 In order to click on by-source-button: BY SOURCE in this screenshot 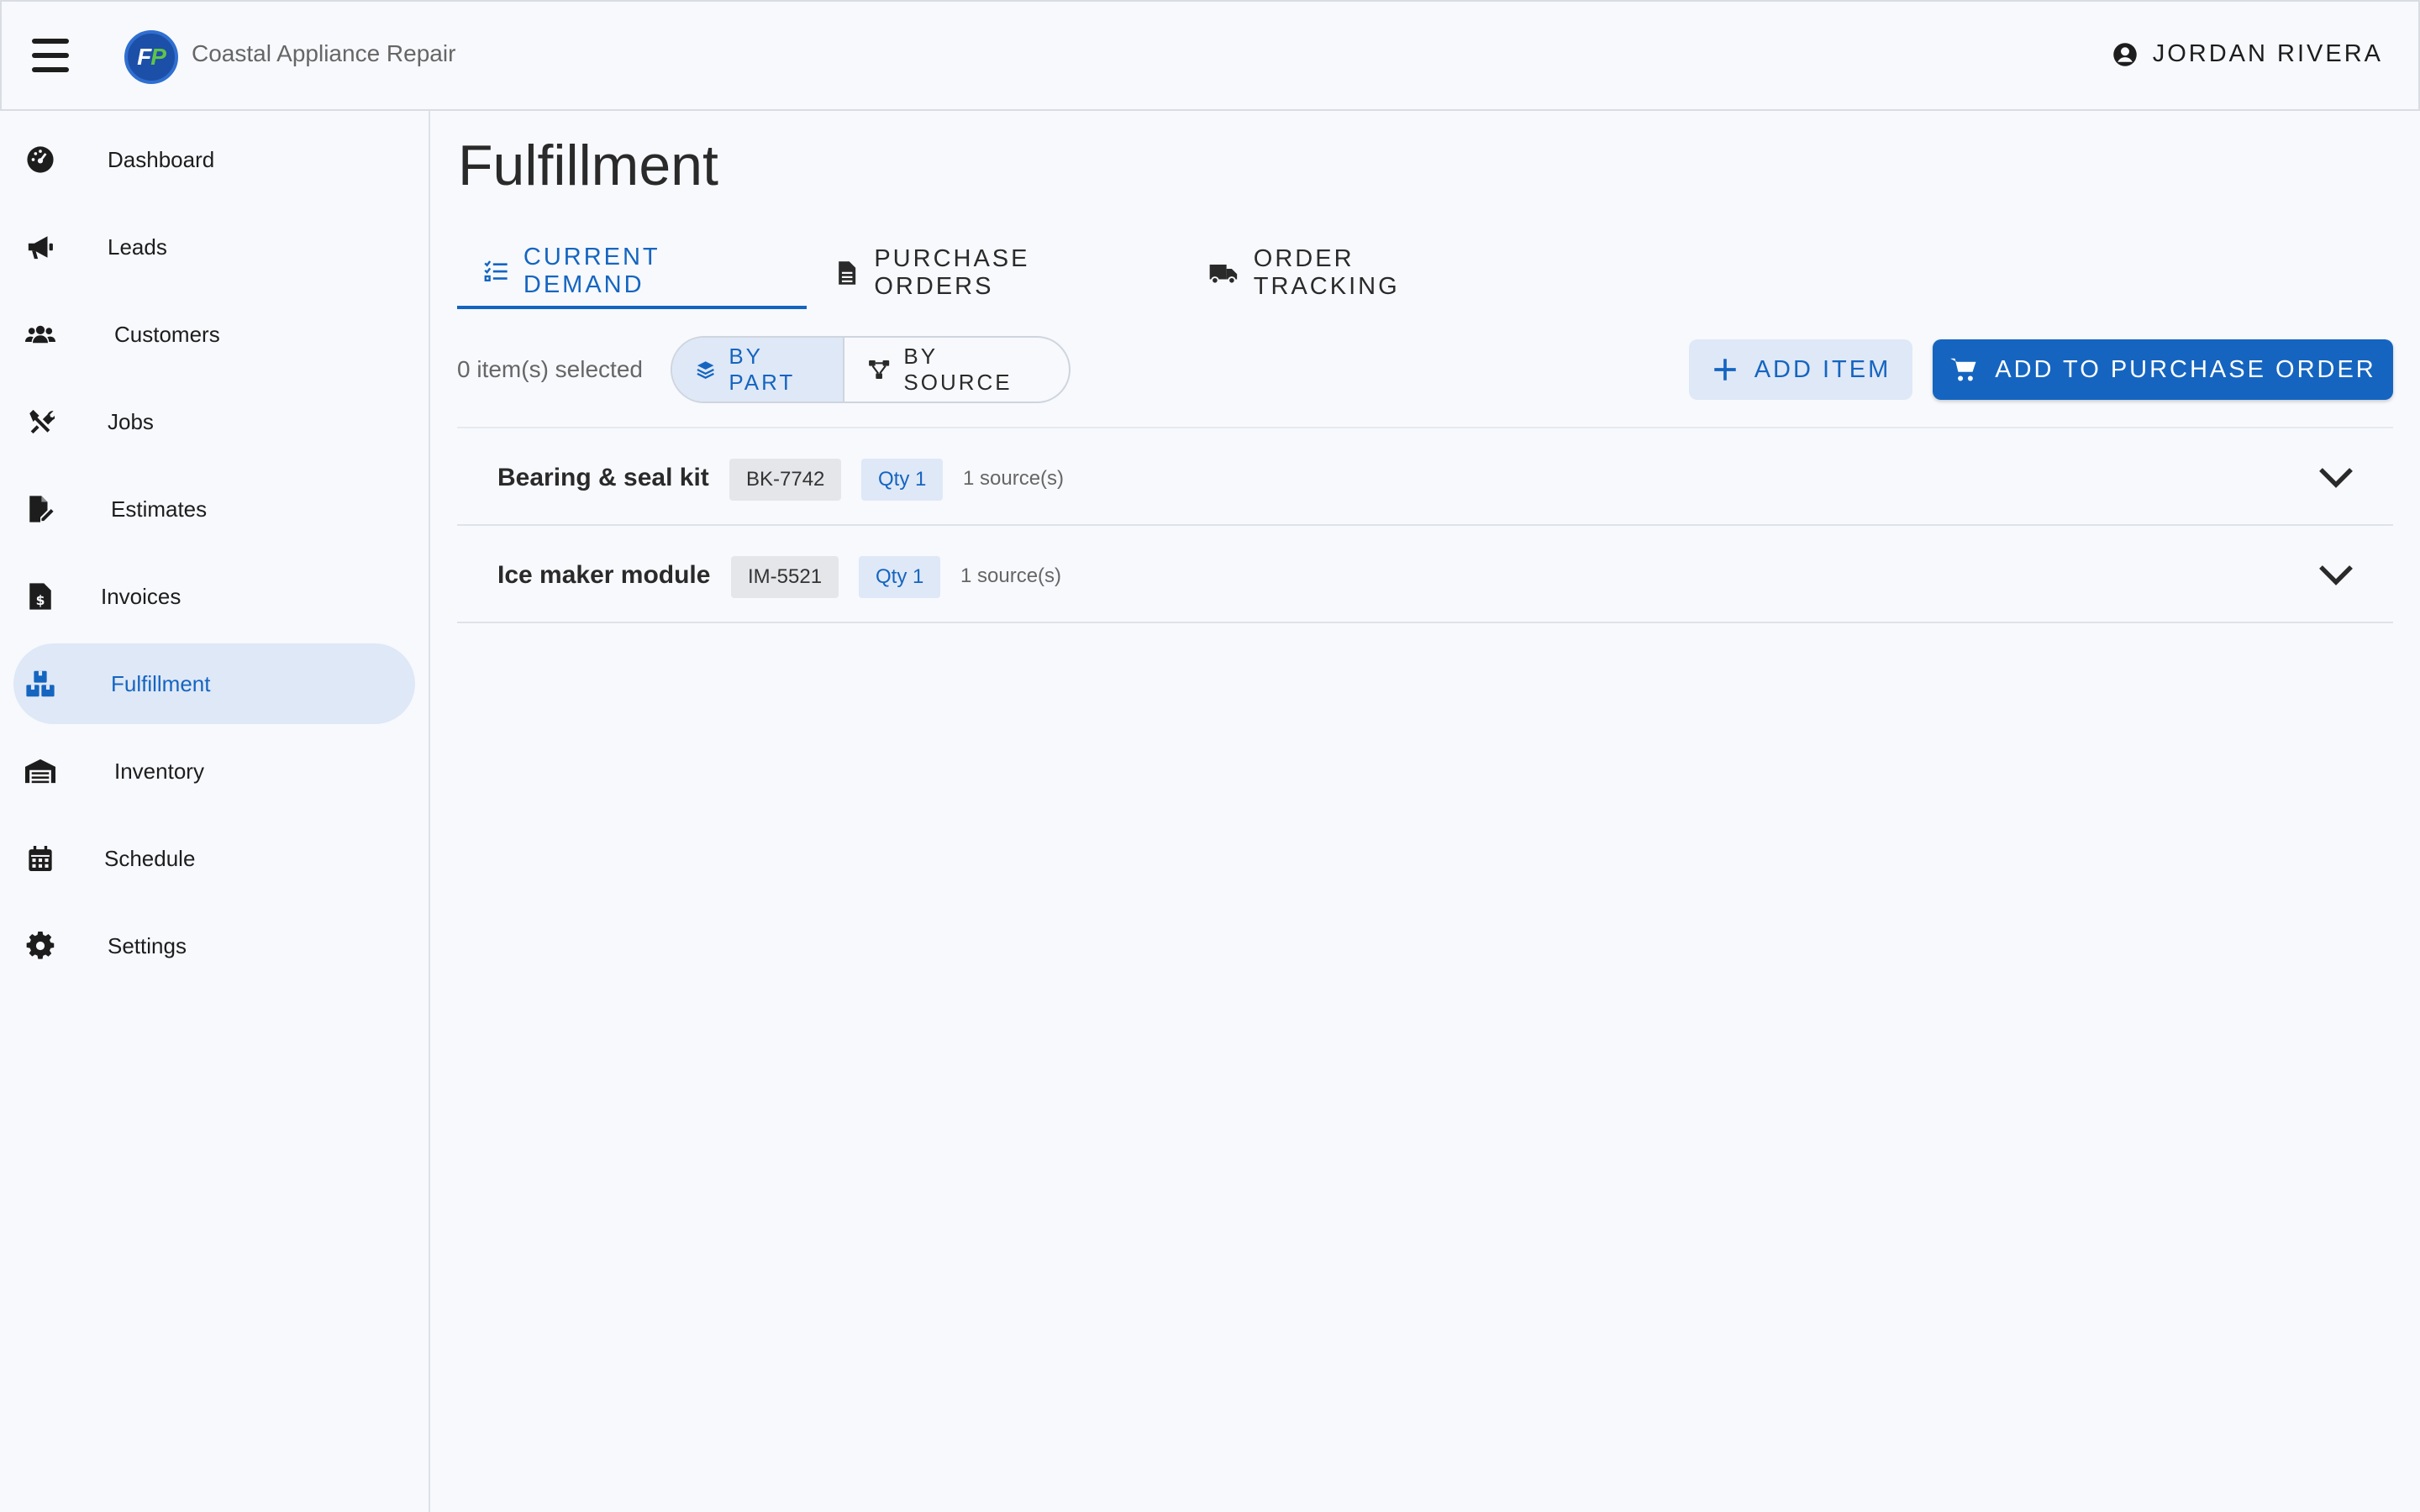, I will do `click(957, 370)`.